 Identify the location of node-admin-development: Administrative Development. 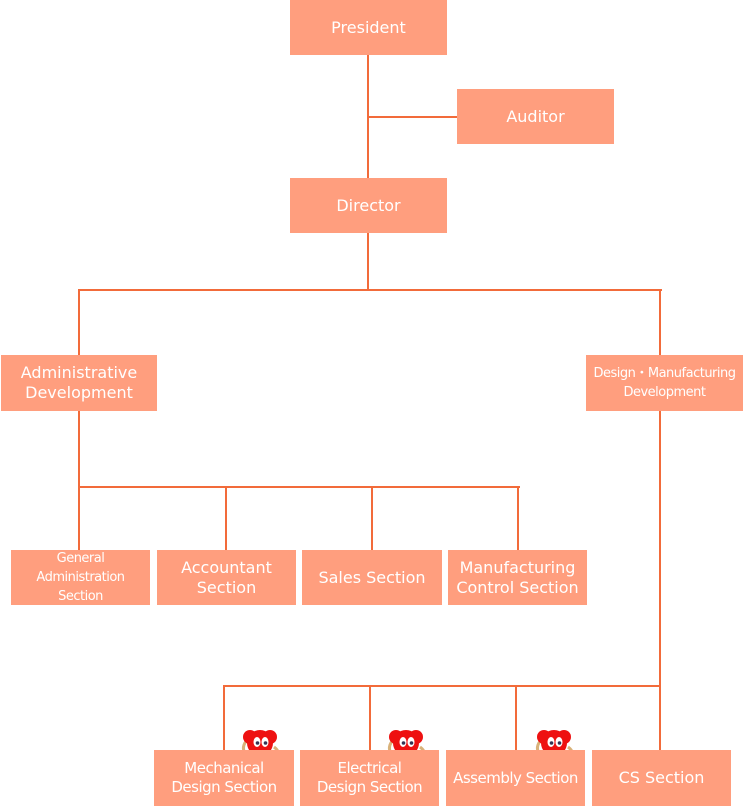
(79, 383).